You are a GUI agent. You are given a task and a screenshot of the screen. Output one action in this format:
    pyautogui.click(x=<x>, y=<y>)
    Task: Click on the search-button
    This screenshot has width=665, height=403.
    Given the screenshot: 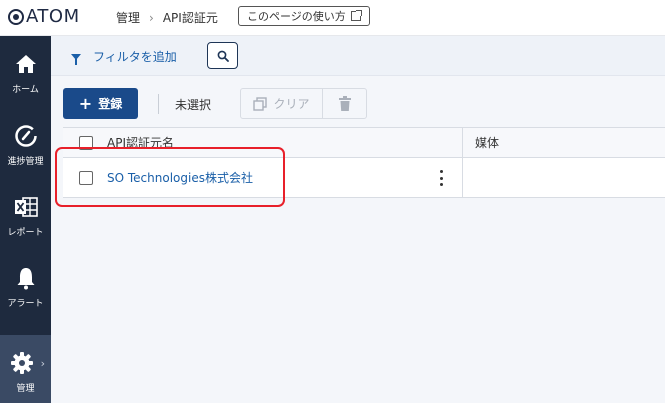 What is the action you would take?
    pyautogui.click(x=222, y=55)
    